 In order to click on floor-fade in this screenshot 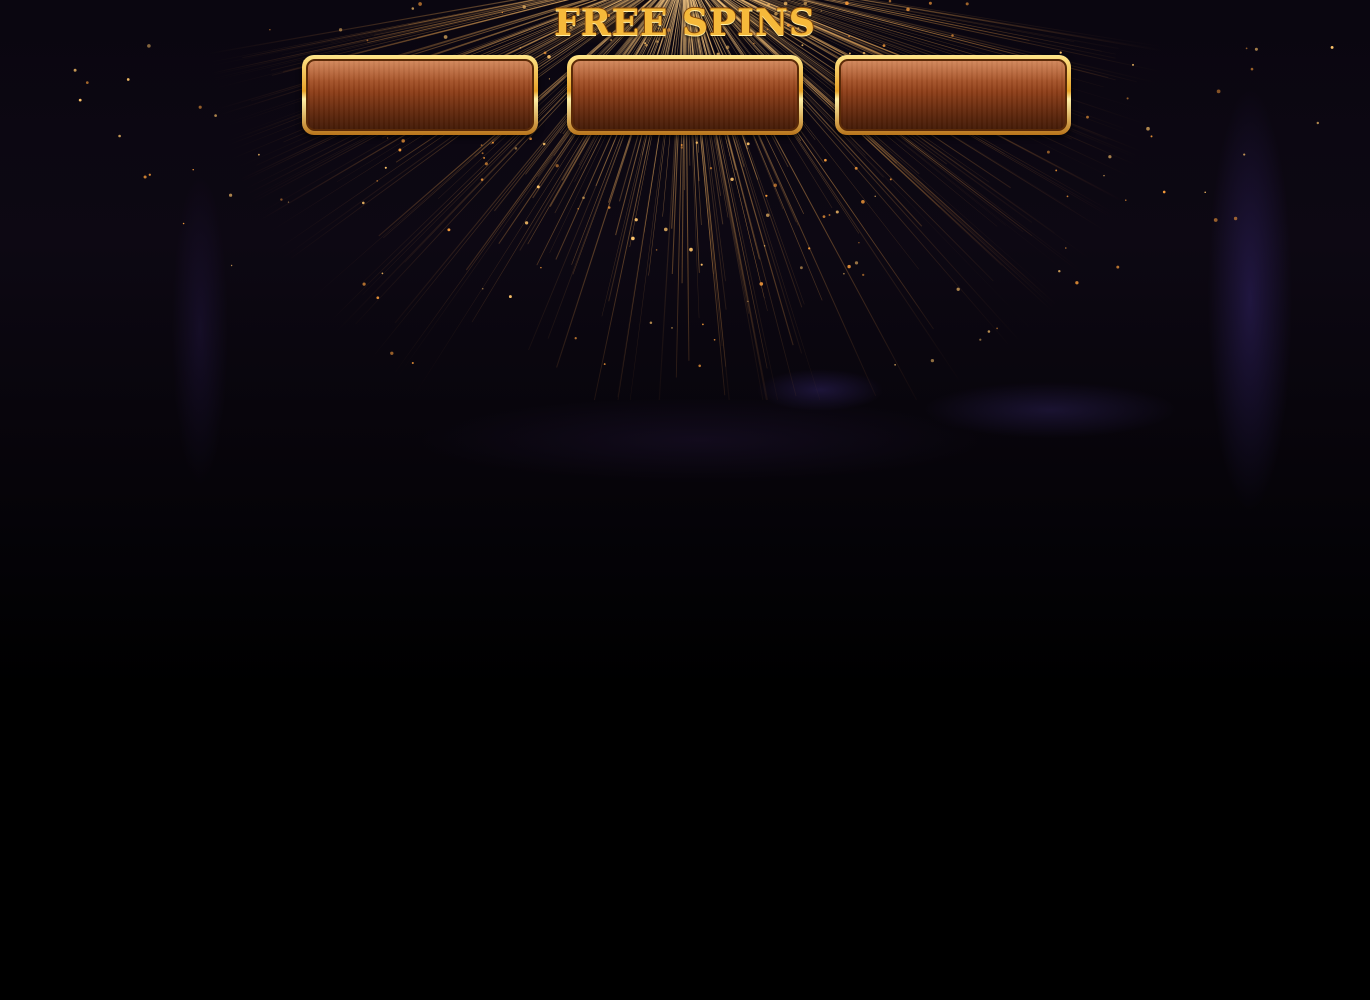, I will do `click(685, 680)`.